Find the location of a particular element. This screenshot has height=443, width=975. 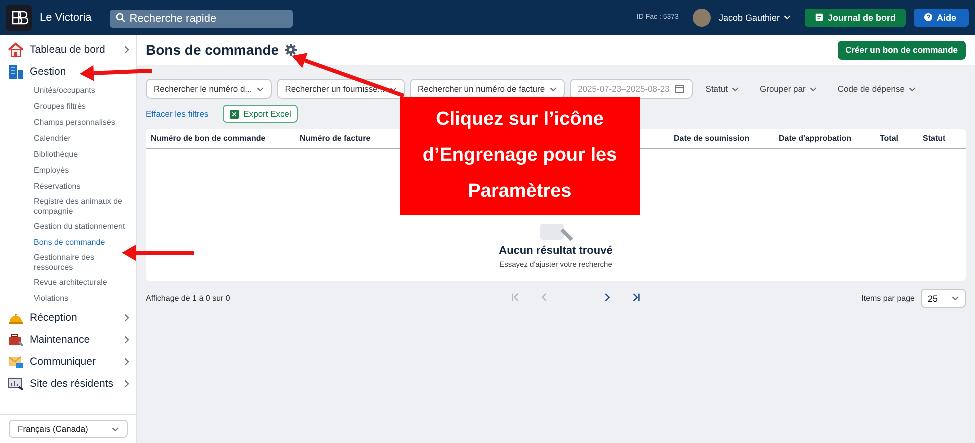

house-icon is located at coordinates (16, 50).